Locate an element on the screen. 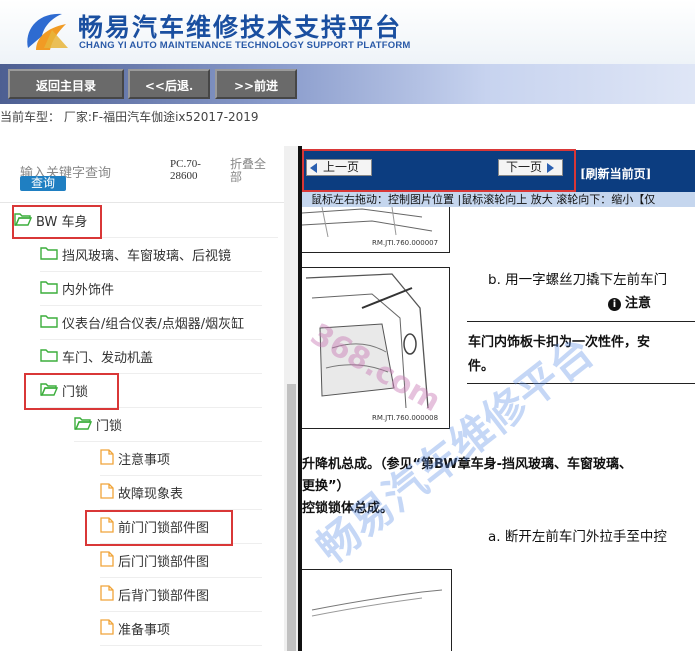  figure-frame: RM.JTI.760.000007 is located at coordinates (376, 230).